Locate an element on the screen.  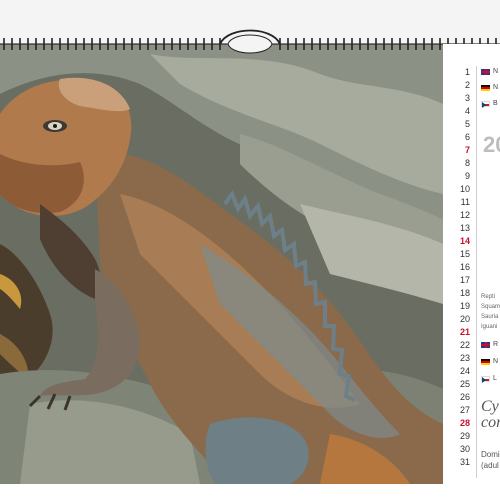
species-lang-english: R is located at coordinates (489, 344).